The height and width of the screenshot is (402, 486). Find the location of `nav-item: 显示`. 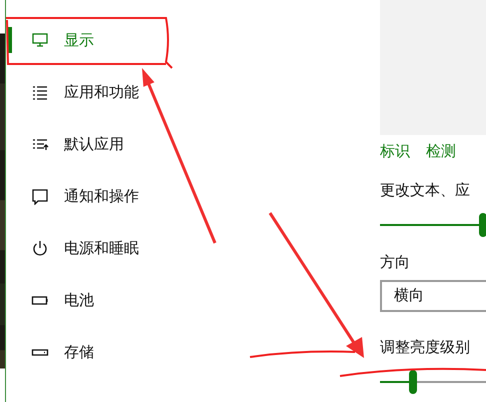

nav-item: 显示 is located at coordinates (193, 40).